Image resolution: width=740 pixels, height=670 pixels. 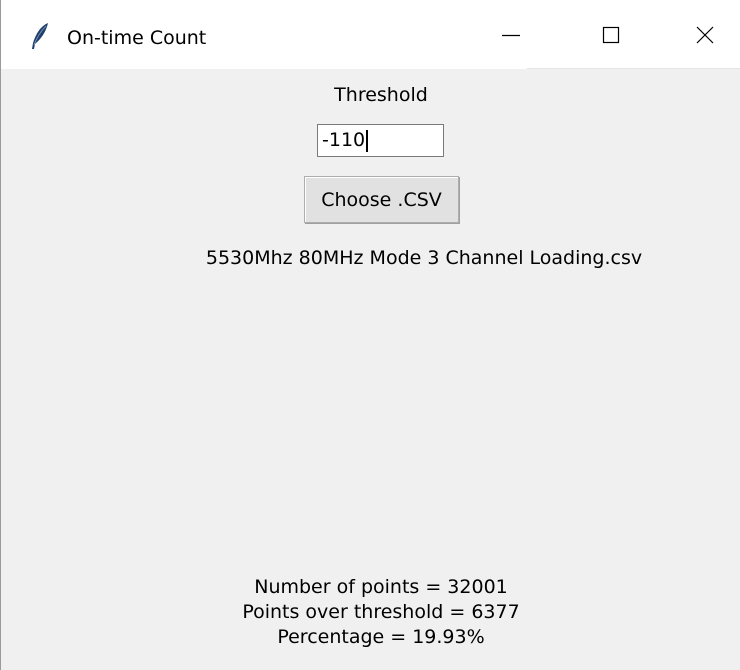 I want to click on selected-file-label: 5530Mhz 80MHz Mode 3 Channel Loading.csv, so click(x=424, y=258).